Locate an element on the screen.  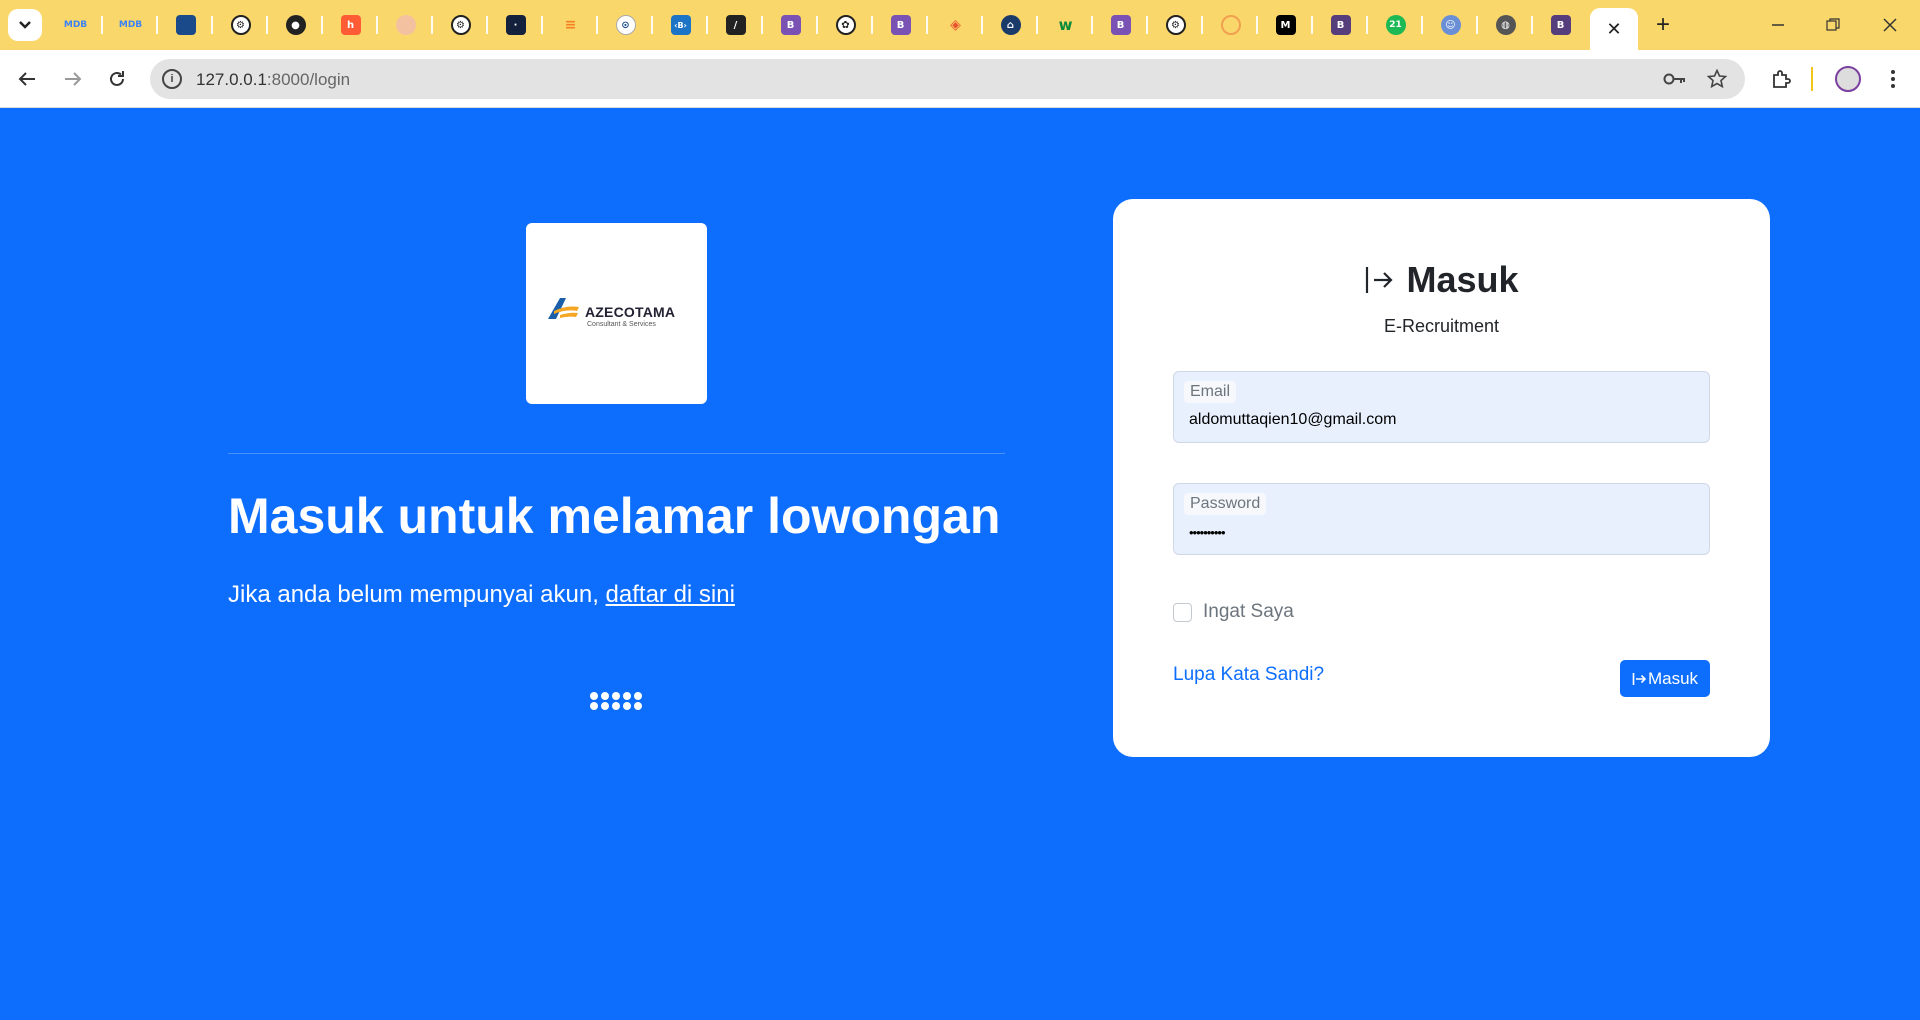
browser-tab: ◈ is located at coordinates (955, 25).